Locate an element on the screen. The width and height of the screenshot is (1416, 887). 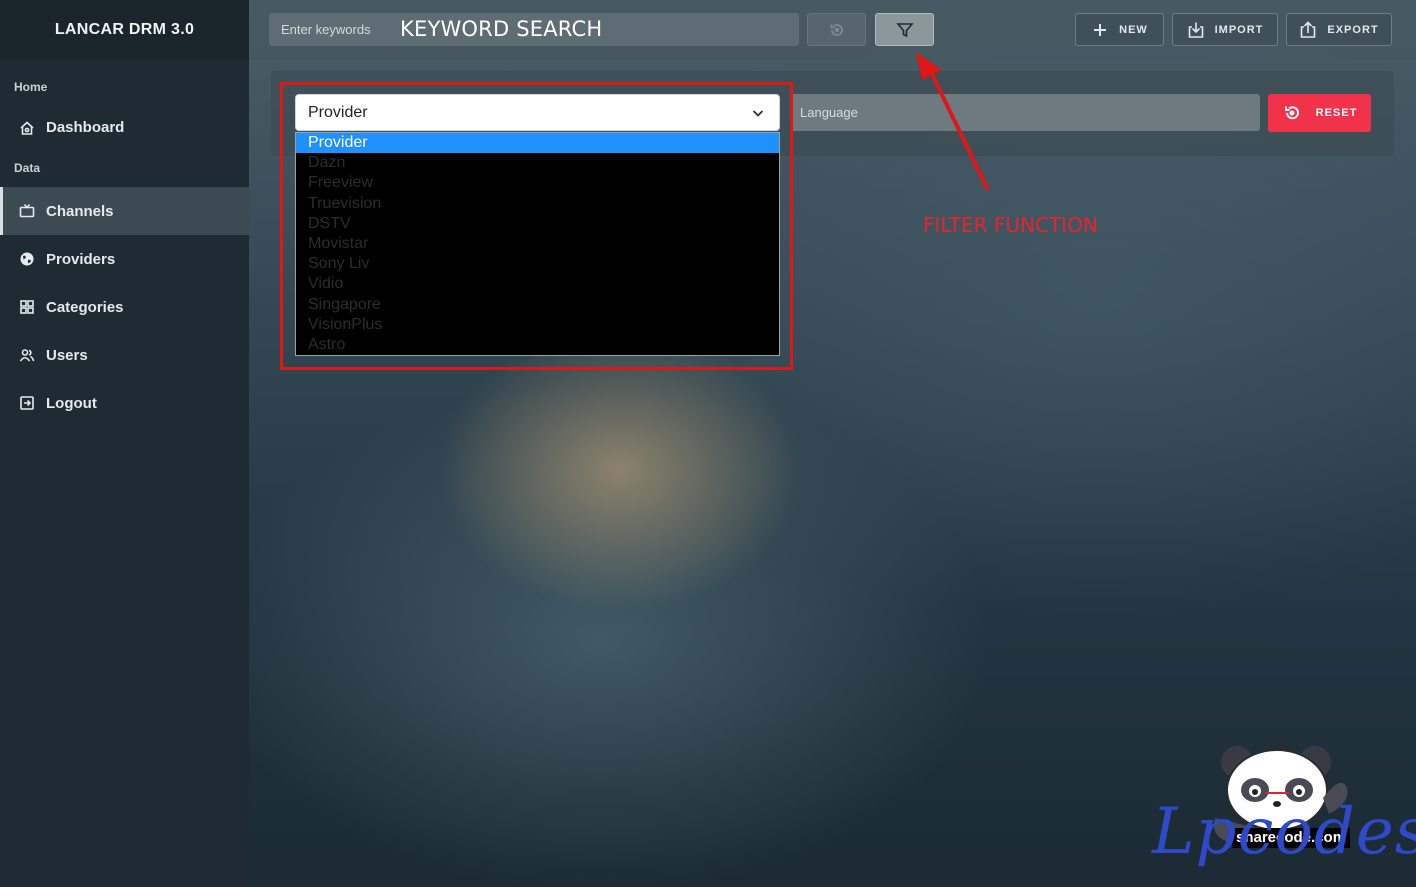
import-icon is located at coordinates (1195, 30).